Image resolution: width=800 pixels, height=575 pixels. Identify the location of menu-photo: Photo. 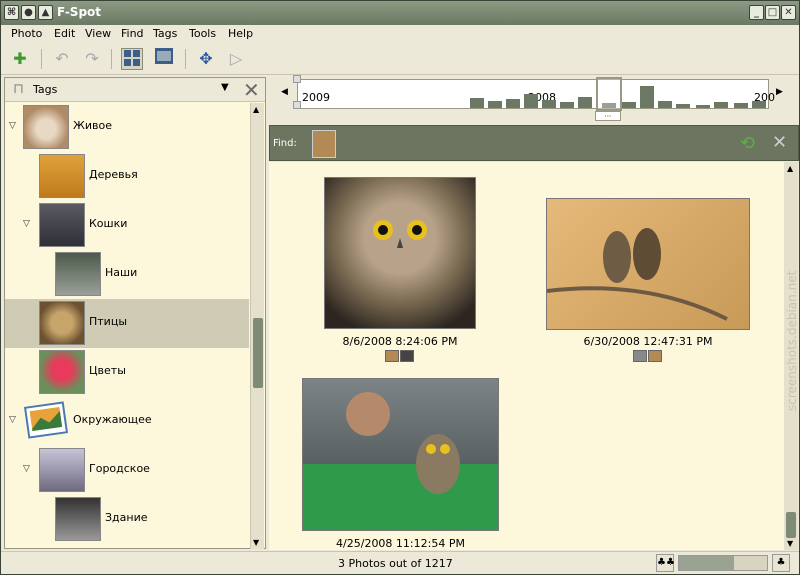
(26, 33).